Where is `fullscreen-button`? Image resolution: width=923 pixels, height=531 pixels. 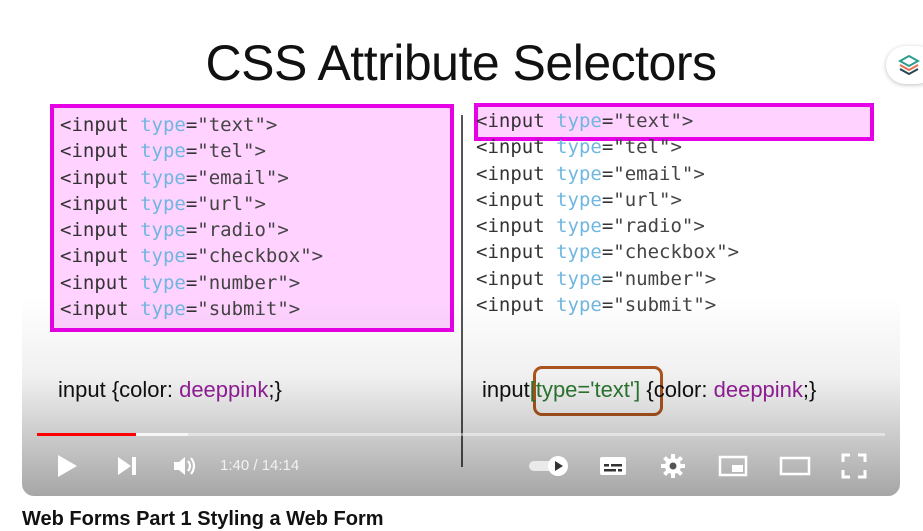 fullscreen-button is located at coordinates (854, 466).